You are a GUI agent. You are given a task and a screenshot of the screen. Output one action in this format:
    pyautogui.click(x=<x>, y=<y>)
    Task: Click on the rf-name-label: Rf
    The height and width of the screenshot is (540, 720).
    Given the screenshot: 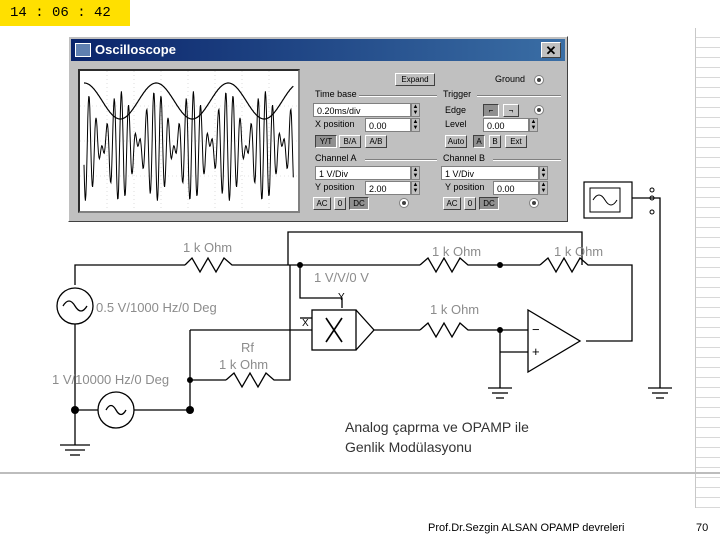 What is the action you would take?
    pyautogui.click(x=247, y=347)
    